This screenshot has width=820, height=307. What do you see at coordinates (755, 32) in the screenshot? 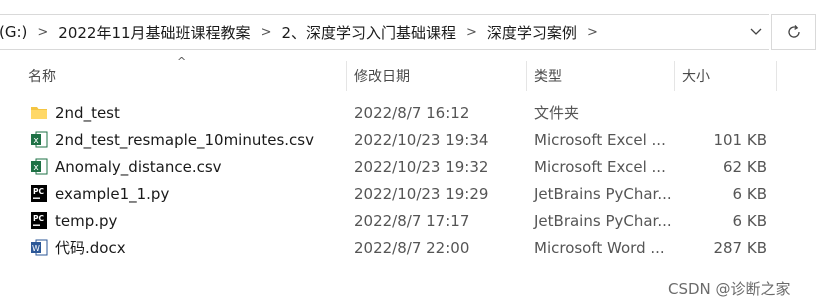
I see `chevron-down-icon` at bounding box center [755, 32].